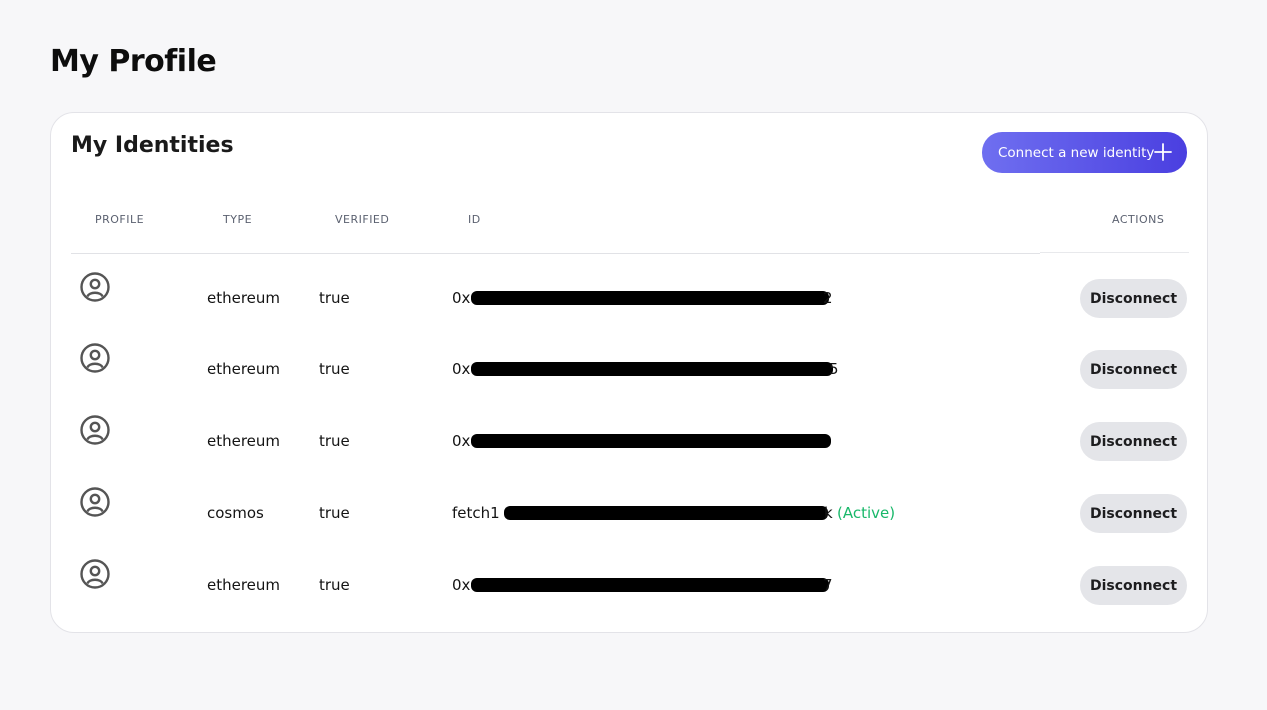  What do you see at coordinates (866, 513) in the screenshot?
I see `active-badge: (Active)` at bounding box center [866, 513].